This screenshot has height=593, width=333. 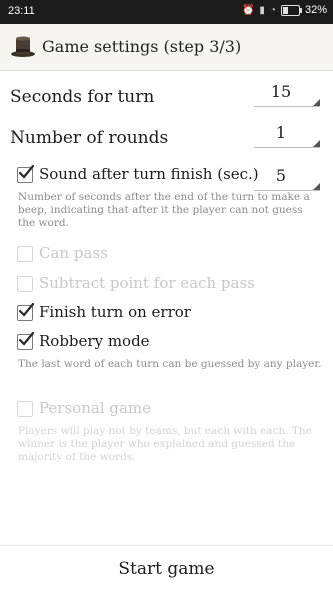 I want to click on sound-after-turn-label: Sound after turn finish (sec.), so click(x=149, y=174).